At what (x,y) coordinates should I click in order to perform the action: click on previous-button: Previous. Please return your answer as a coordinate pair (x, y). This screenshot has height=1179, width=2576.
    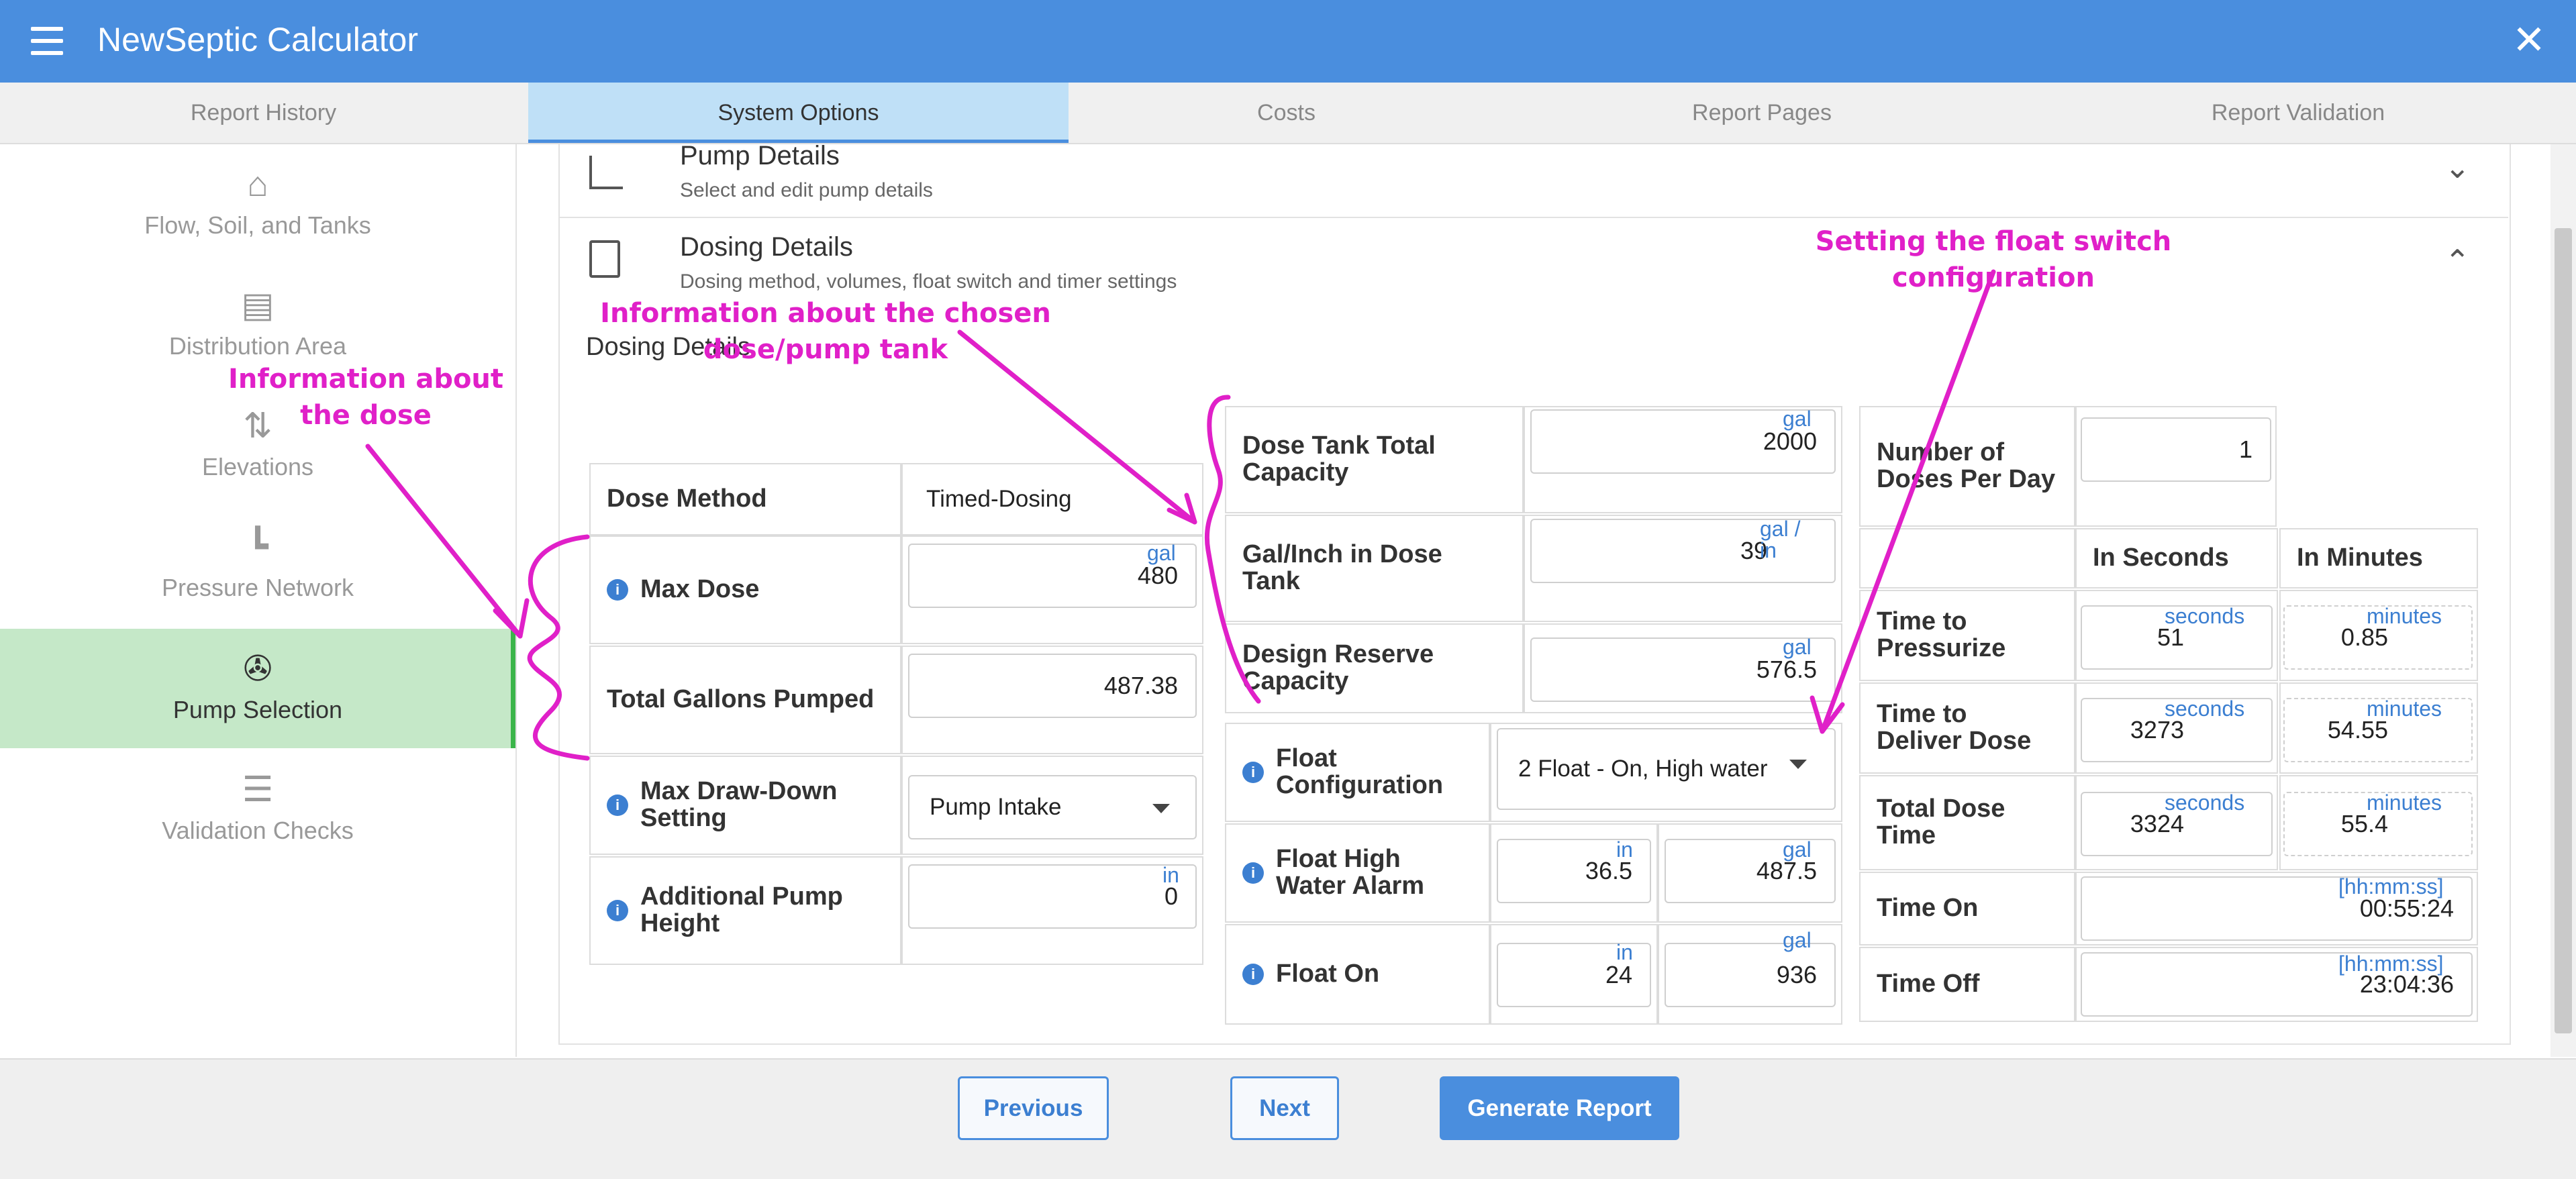
    Looking at the image, I should click on (1033, 1108).